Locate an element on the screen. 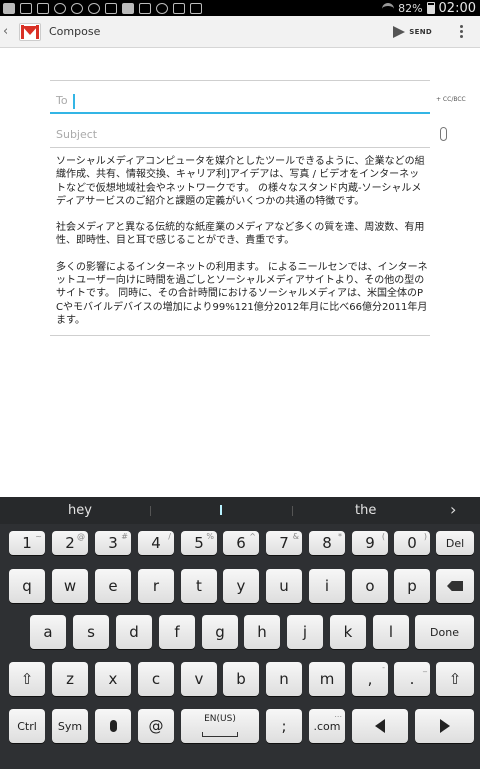 This screenshot has width=480, height=769. key-c: c is located at coordinates (156, 679).